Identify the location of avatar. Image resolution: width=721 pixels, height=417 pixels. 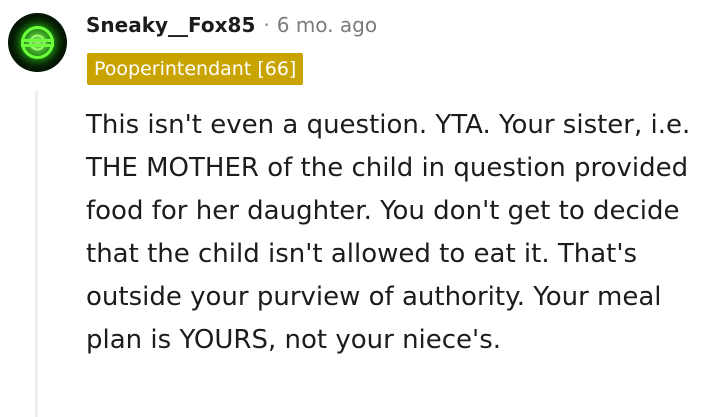
(37, 42).